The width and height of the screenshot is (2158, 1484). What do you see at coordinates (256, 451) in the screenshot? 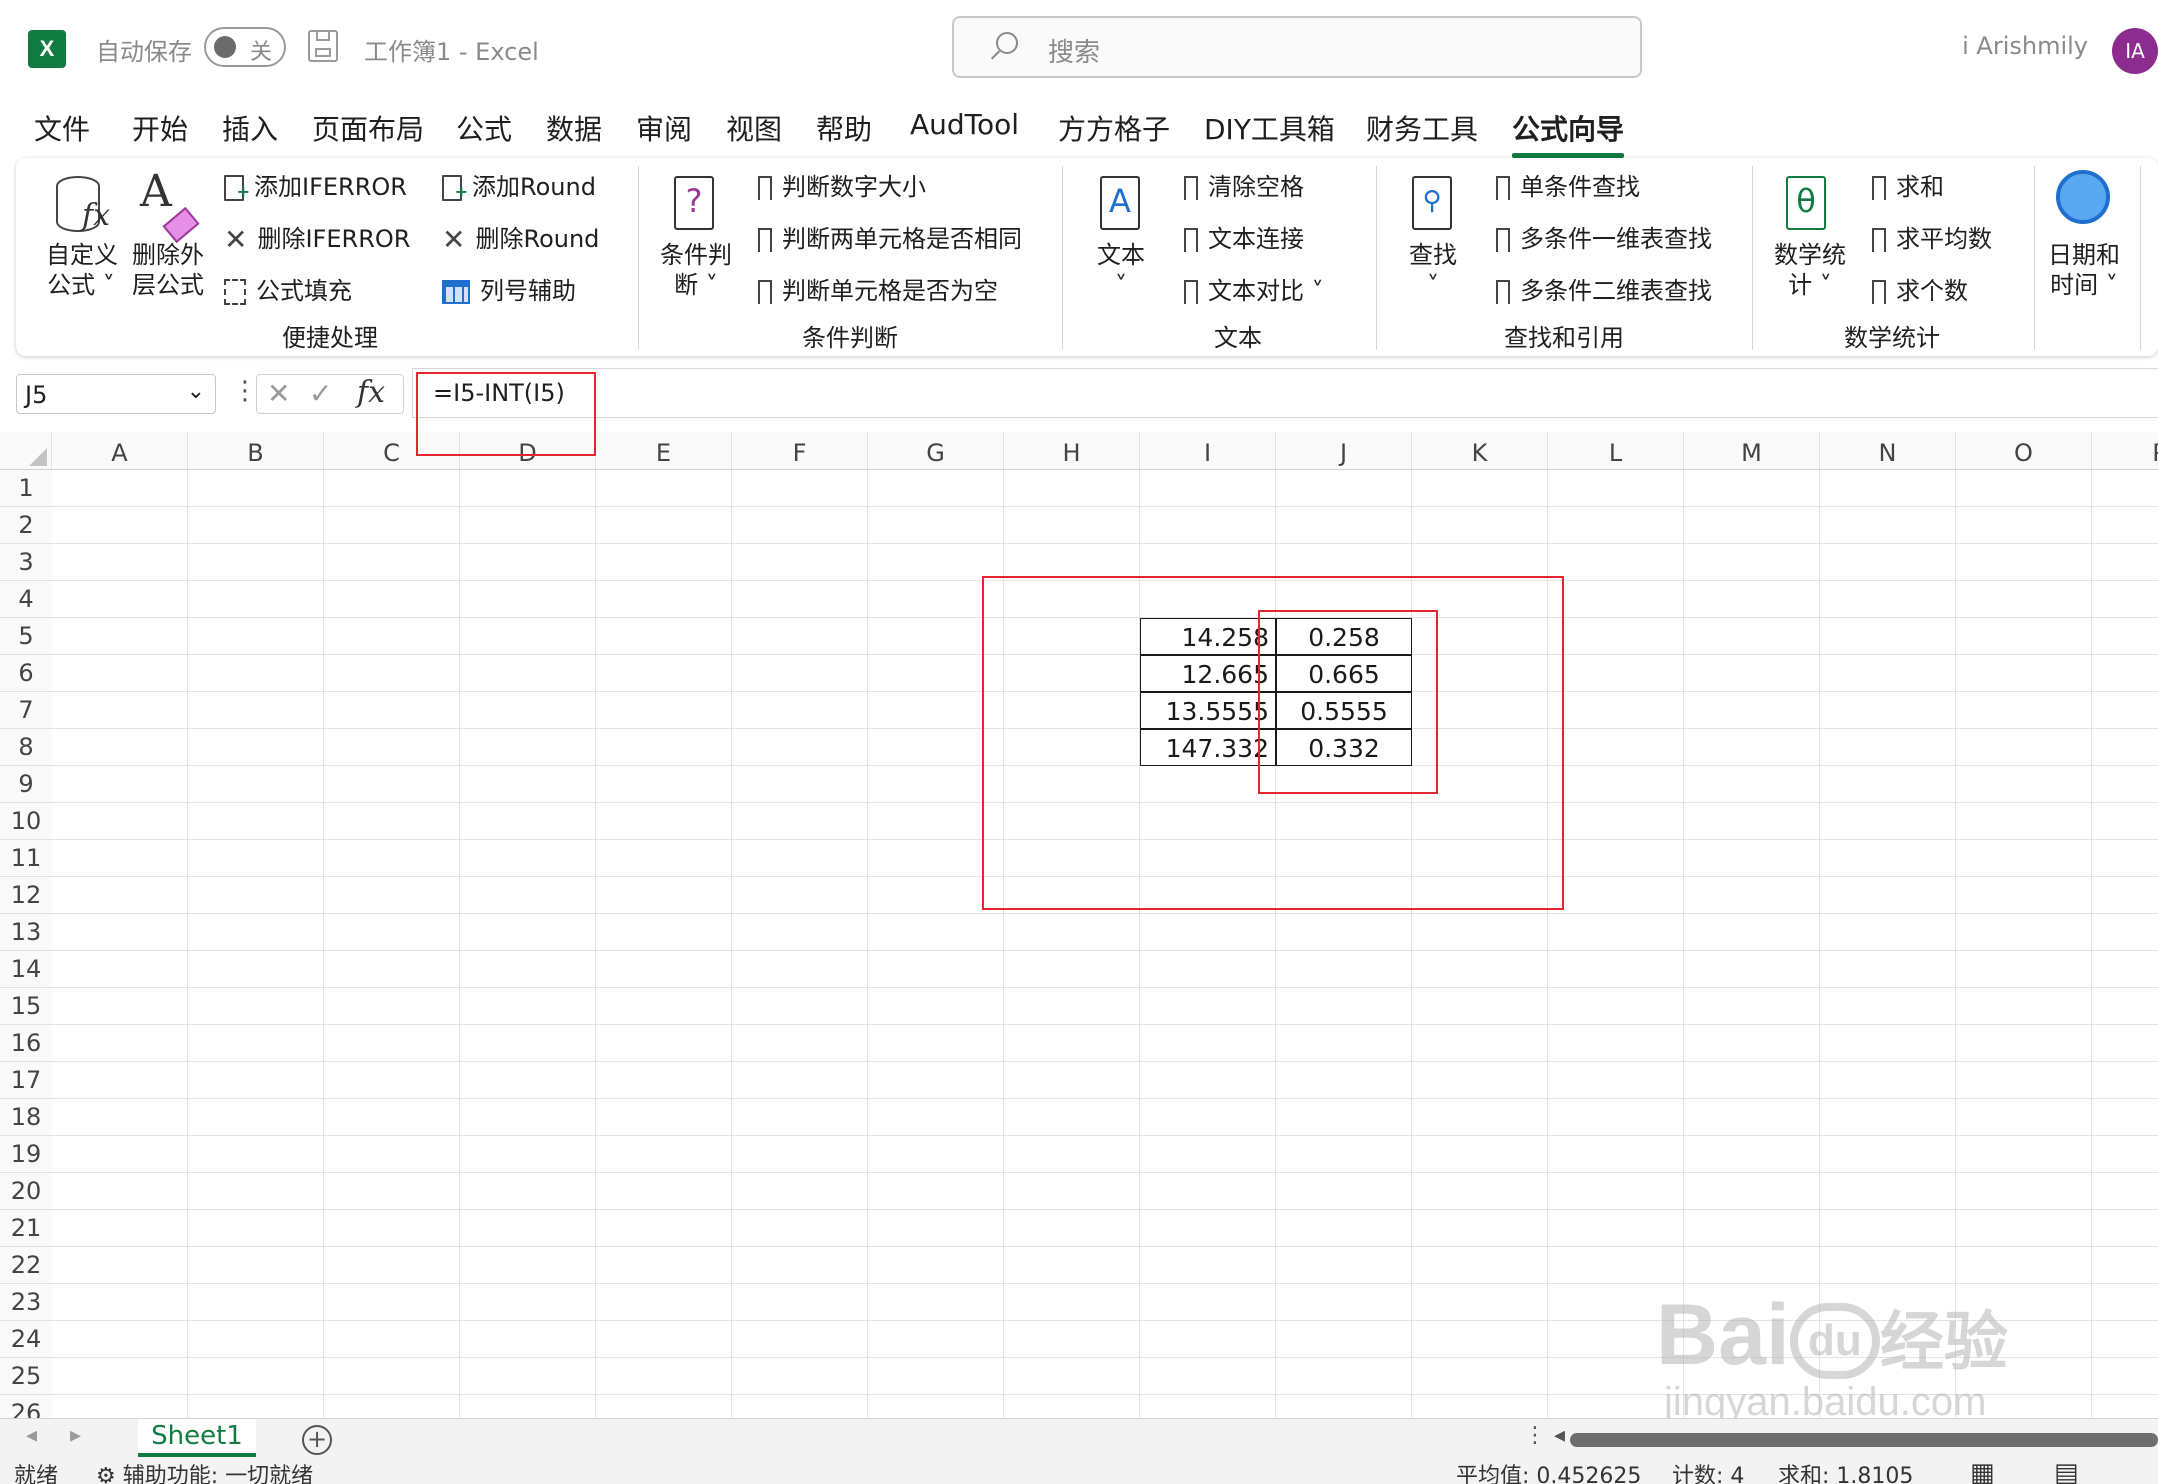
I see `column-header-B: B` at bounding box center [256, 451].